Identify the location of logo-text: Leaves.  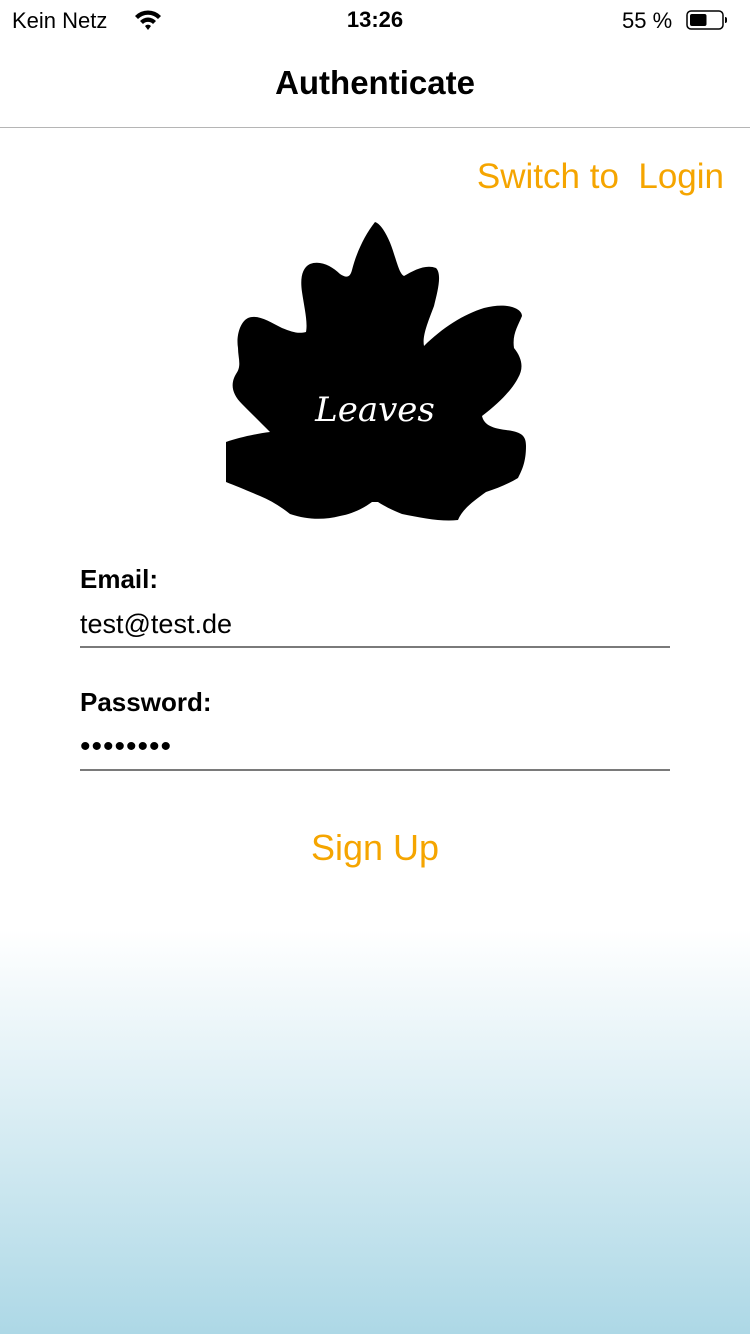
(375, 410).